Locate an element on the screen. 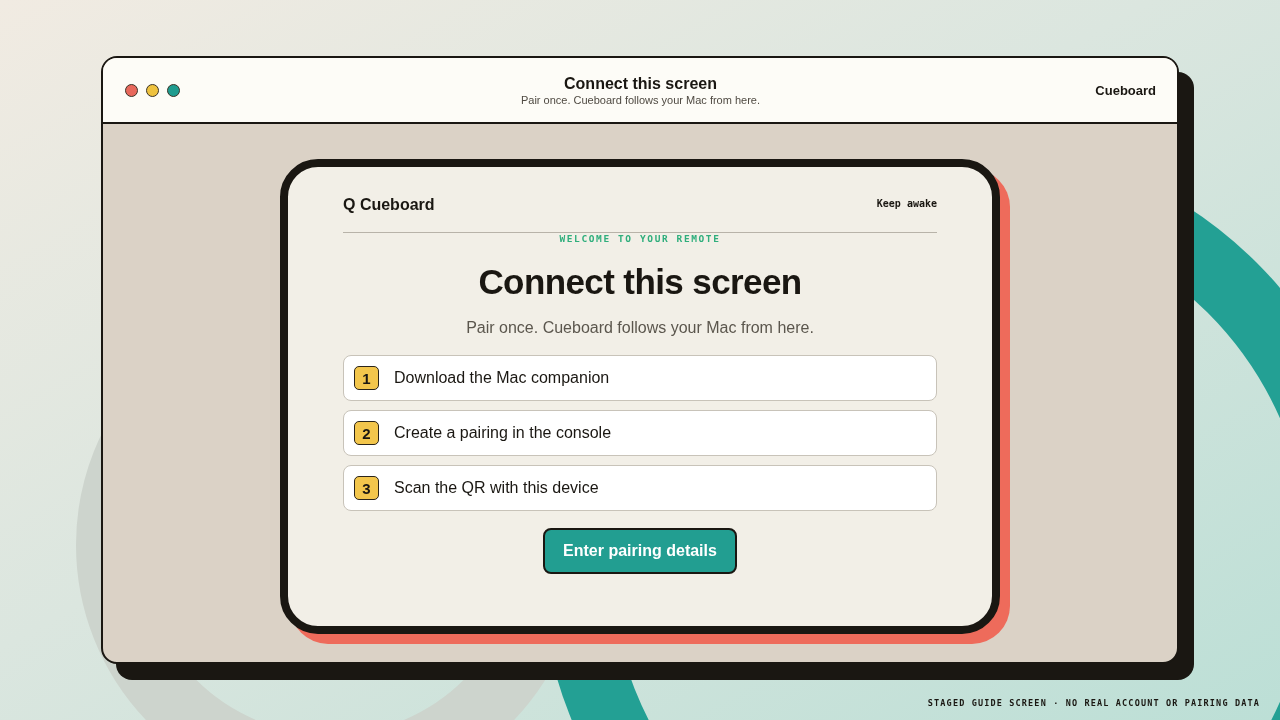 The width and height of the screenshot is (1280, 720). card-subheading: Pair once. Cueboard follows your Mac from here. is located at coordinates (640, 328).